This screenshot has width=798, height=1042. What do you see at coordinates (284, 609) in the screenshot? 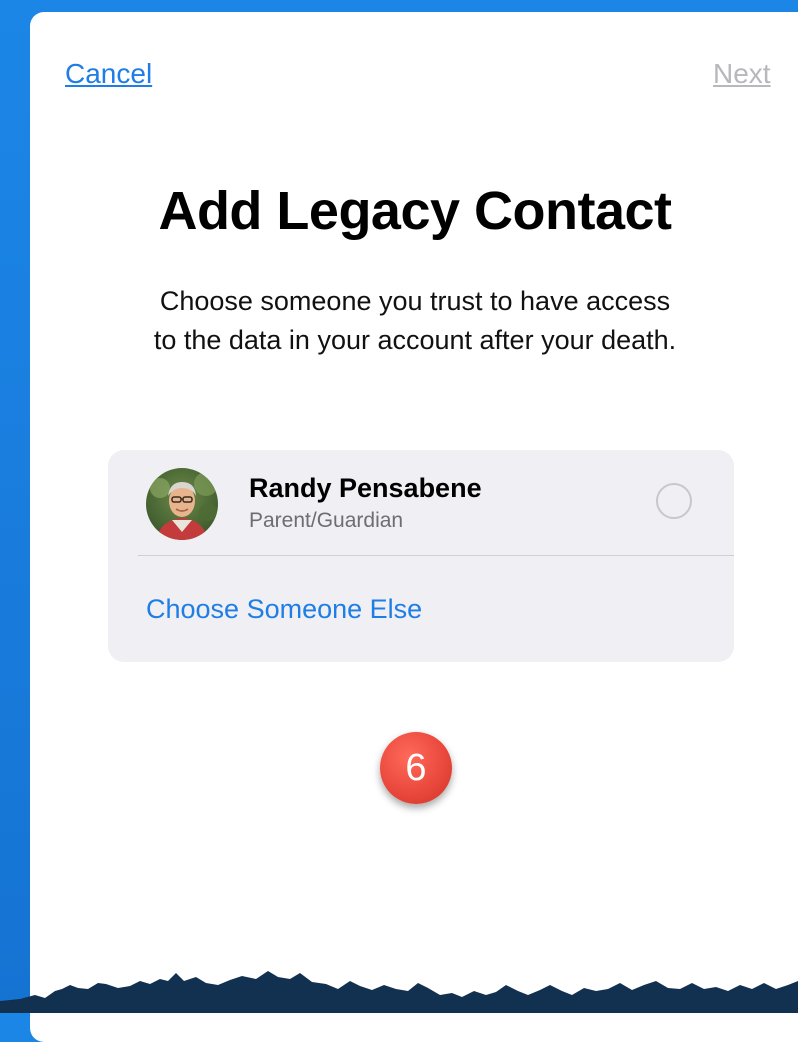
I see `choose-someone-else-button: Choose Someone Else` at bounding box center [284, 609].